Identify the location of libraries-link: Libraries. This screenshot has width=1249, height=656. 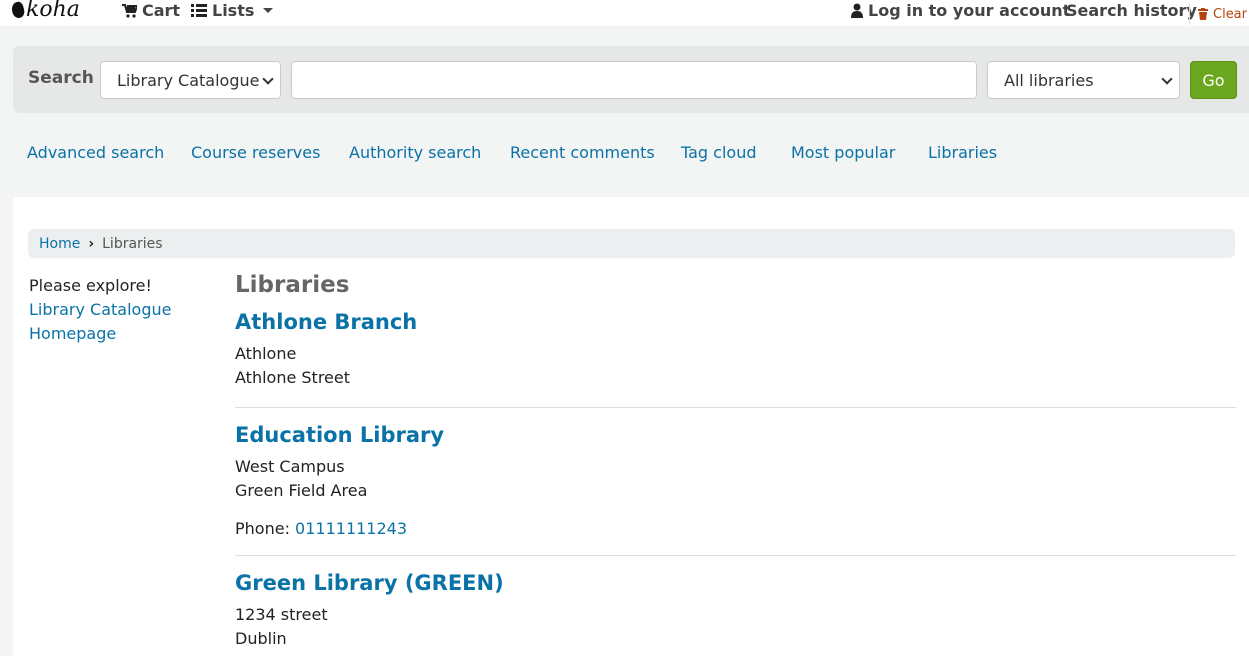
(962, 152).